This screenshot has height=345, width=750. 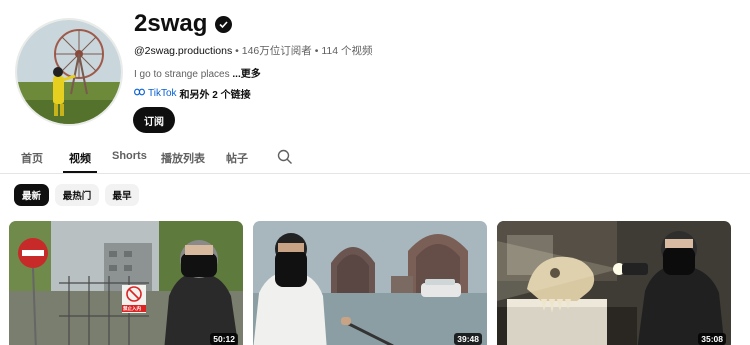 I want to click on channel-name-text: 2swag, so click(x=171, y=23).